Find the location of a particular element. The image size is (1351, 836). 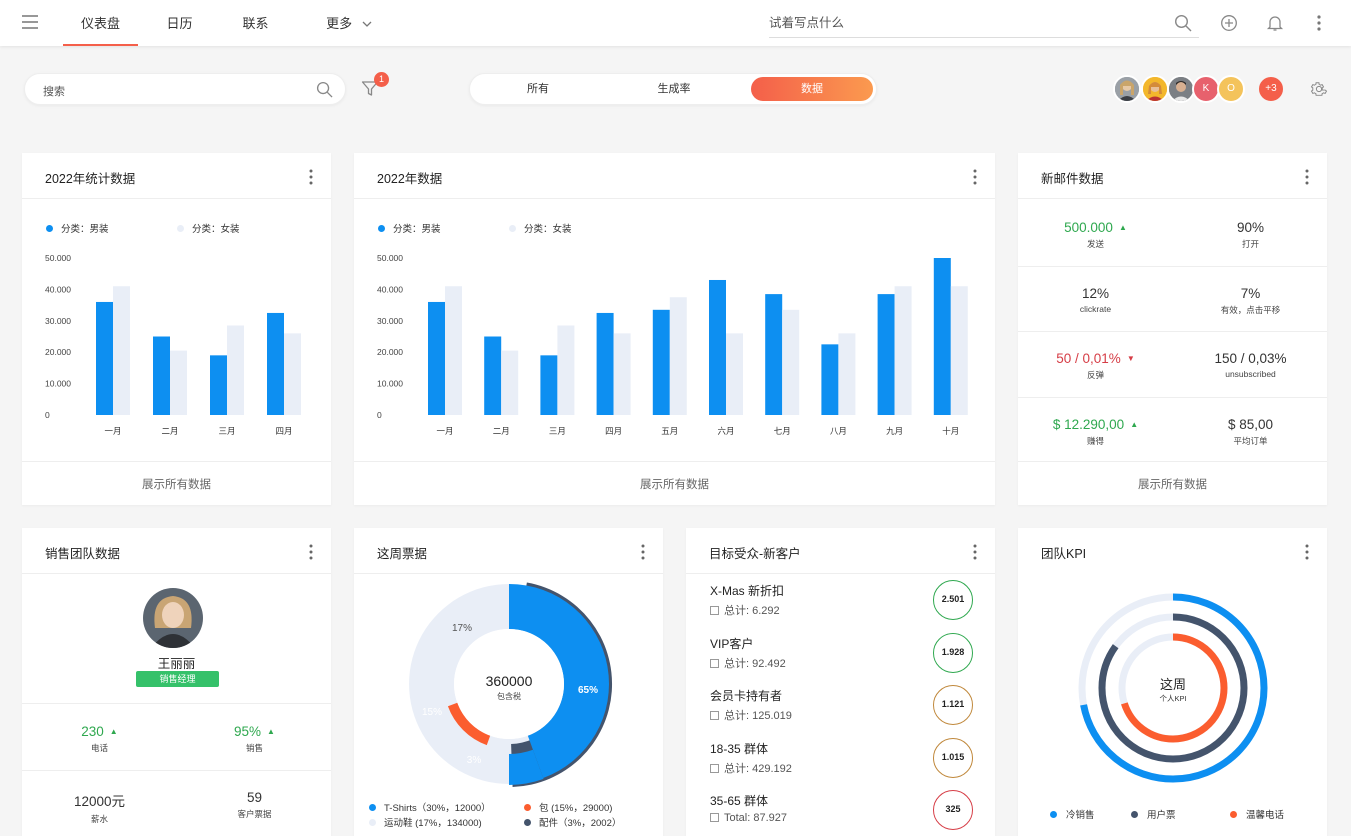

more-avatars-badge: +3 is located at coordinates (1271, 89).